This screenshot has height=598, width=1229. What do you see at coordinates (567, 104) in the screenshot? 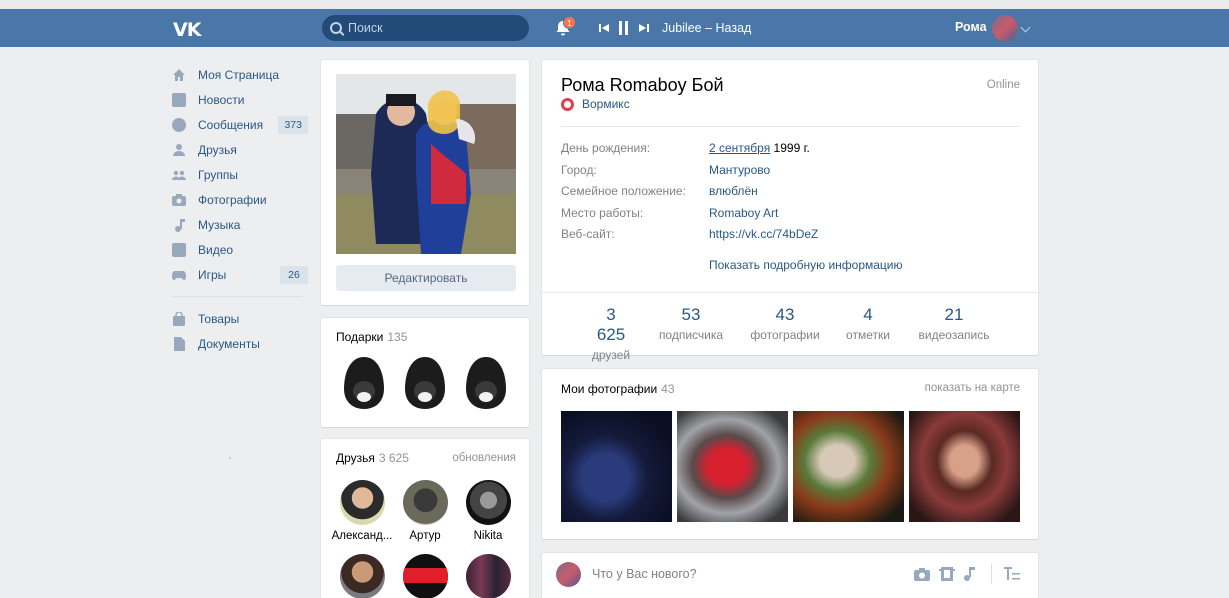
I see `wormix-icon` at bounding box center [567, 104].